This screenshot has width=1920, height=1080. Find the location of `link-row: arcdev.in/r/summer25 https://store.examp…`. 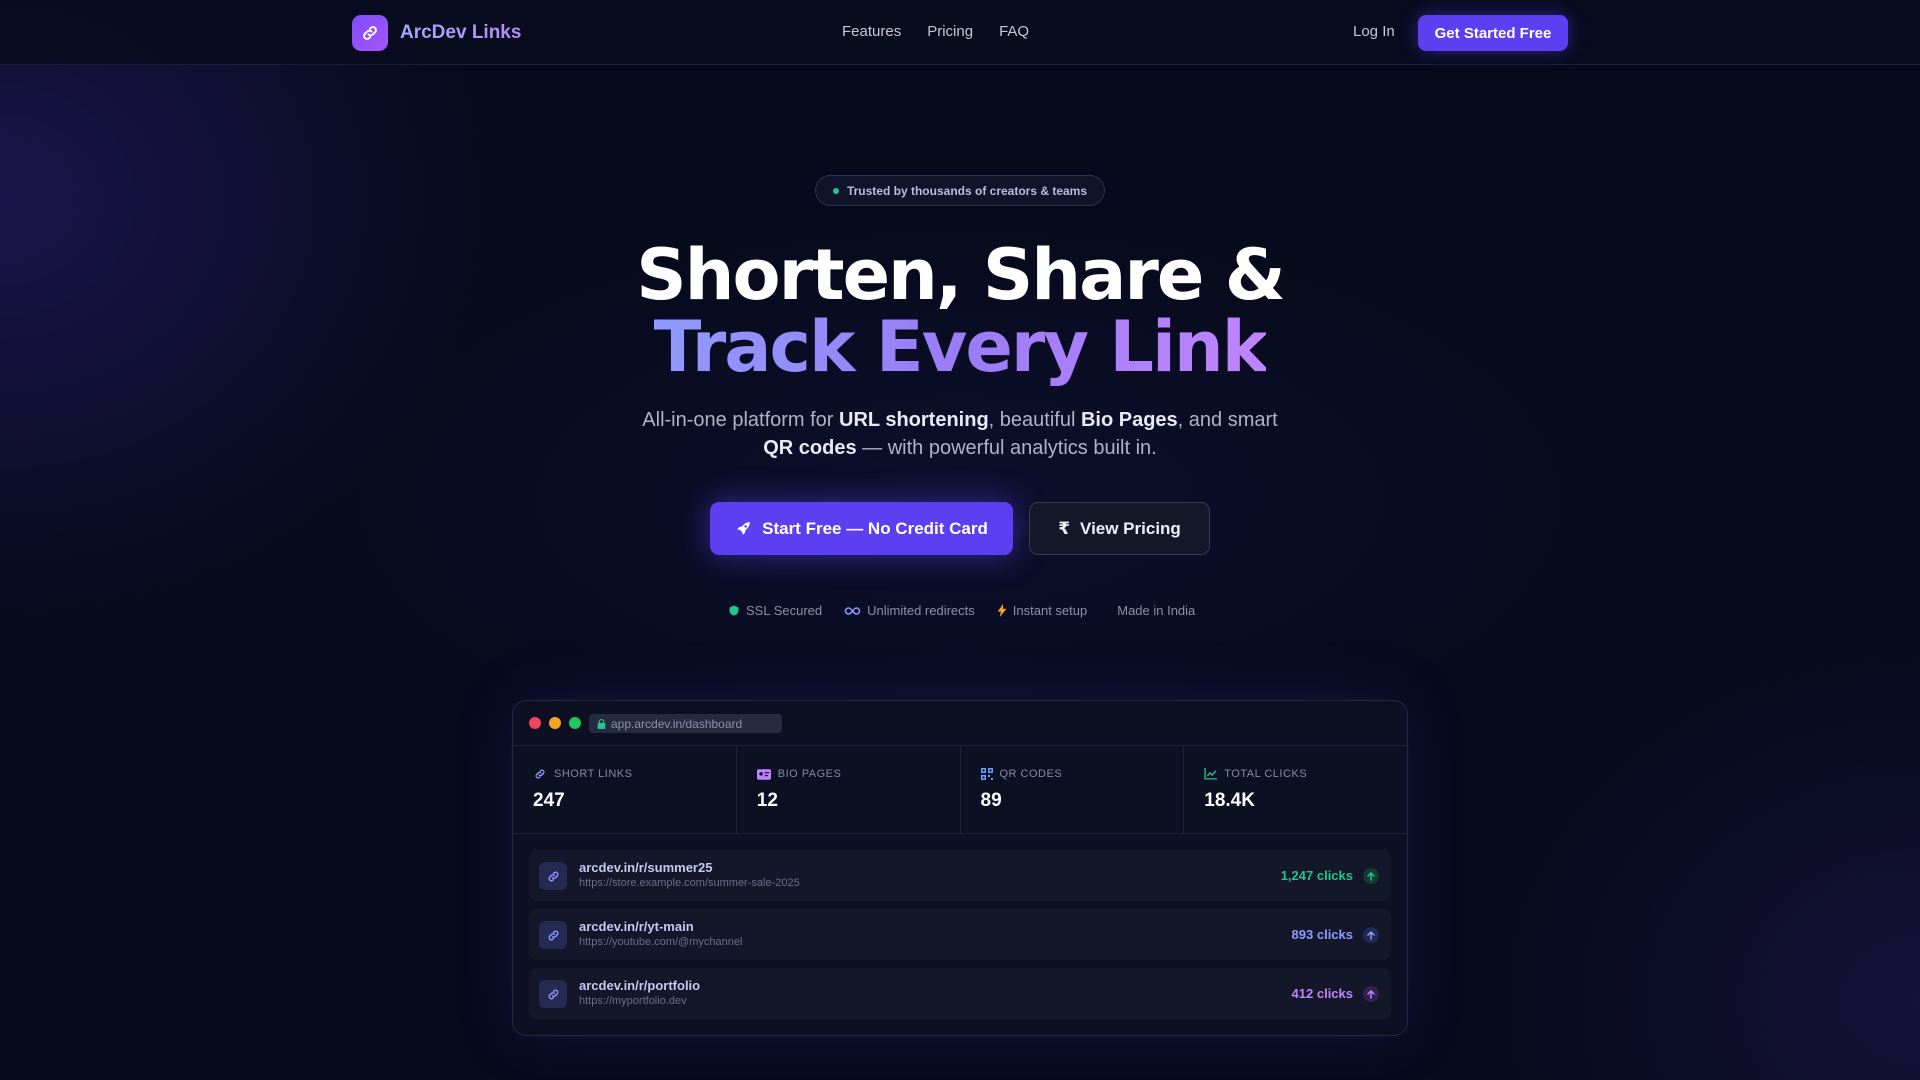

link-row: arcdev.in/r/summer25 https://store.examp… is located at coordinates (960, 875).